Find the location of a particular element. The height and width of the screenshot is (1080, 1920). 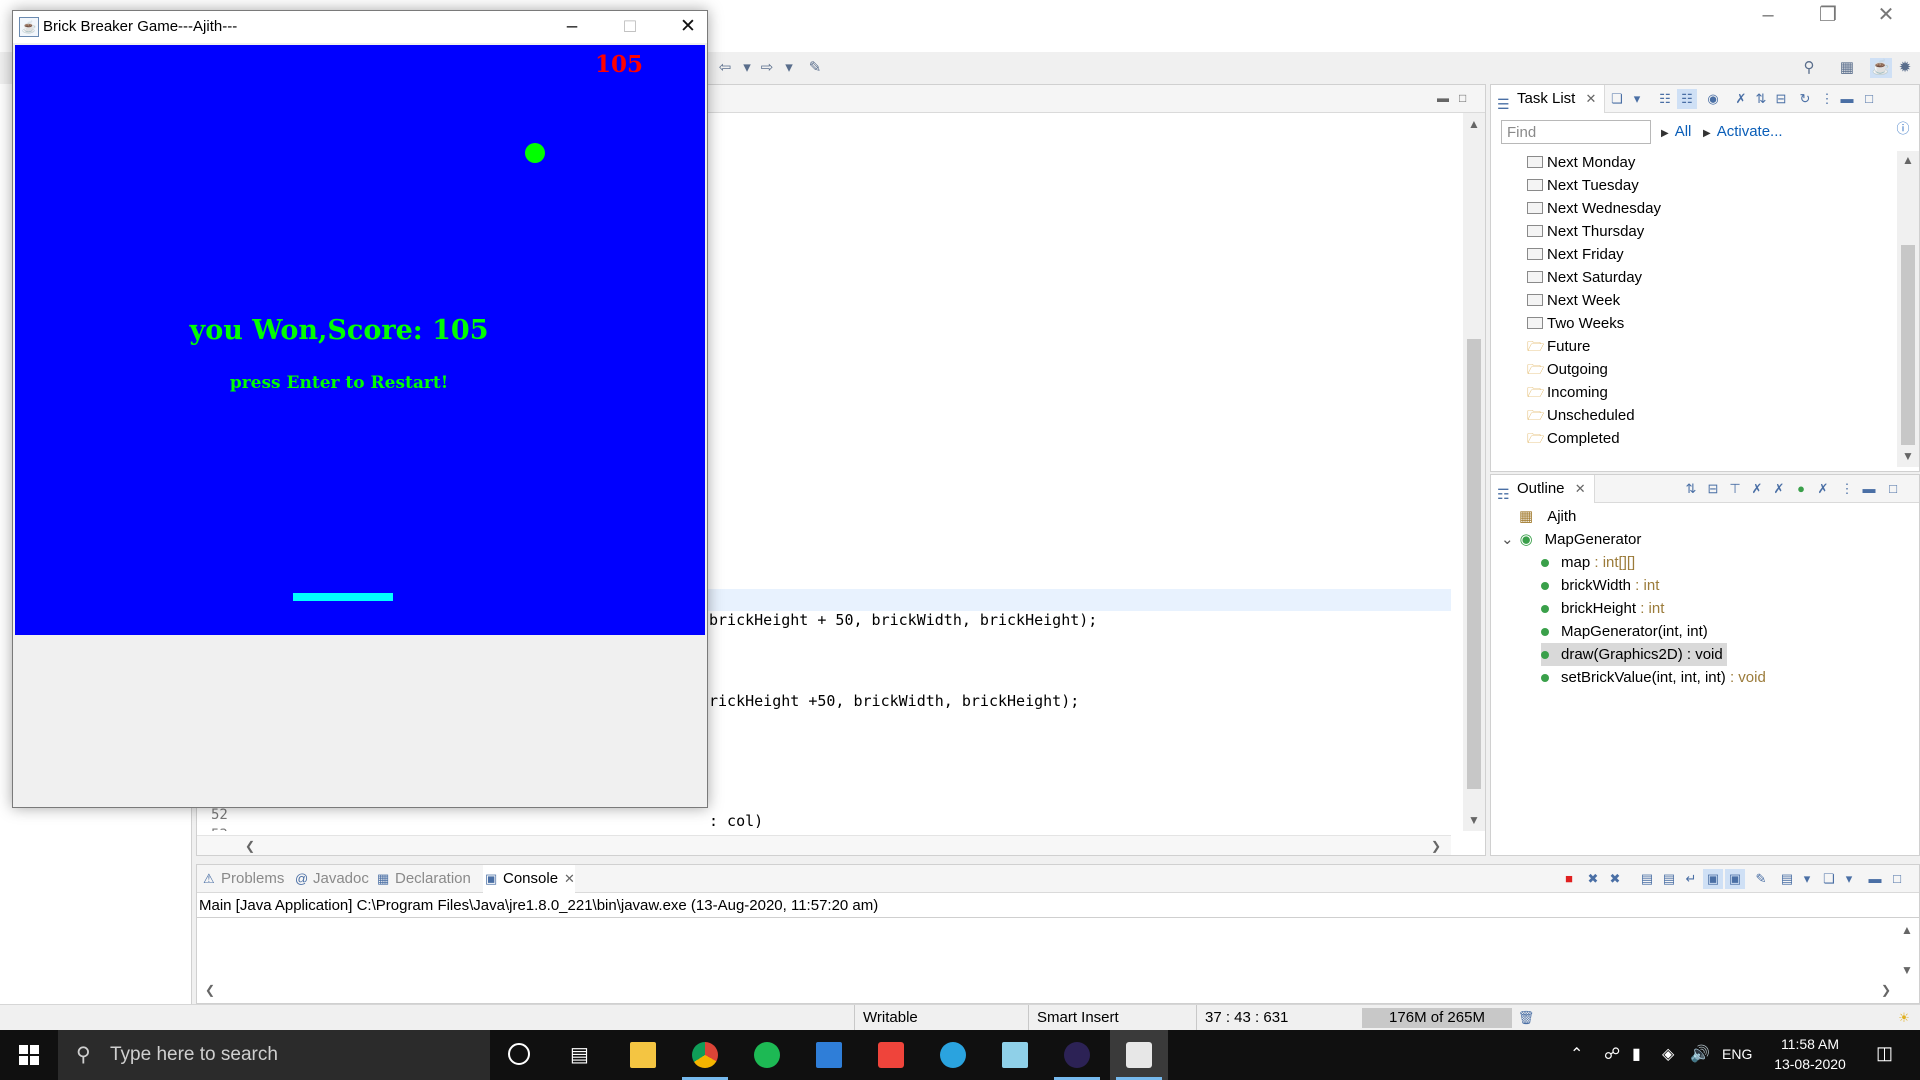

hide-completed-icon: ✗ is located at coordinates (1741, 99).